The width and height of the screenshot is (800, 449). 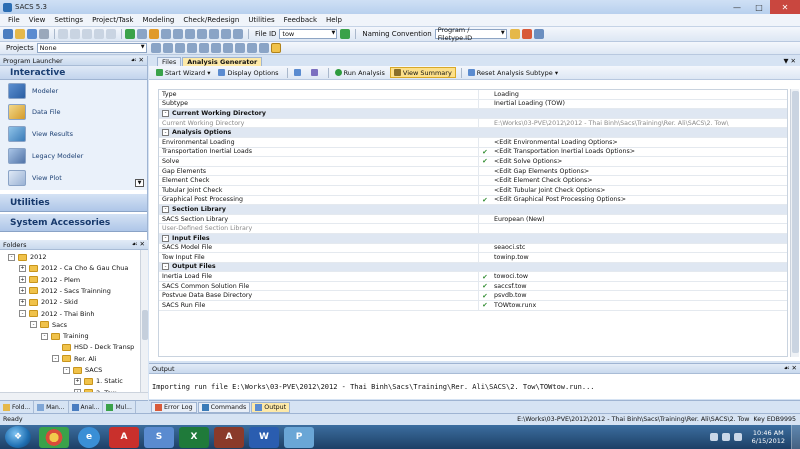 I want to click on launcher-modeler: Modeler, so click(x=33, y=91).